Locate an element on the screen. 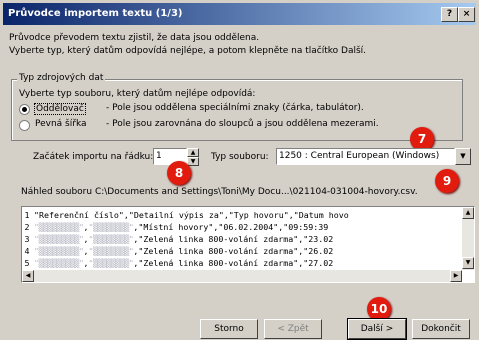 The height and width of the screenshot is (340, 479). delimited-radio is located at coordinates (24, 109).